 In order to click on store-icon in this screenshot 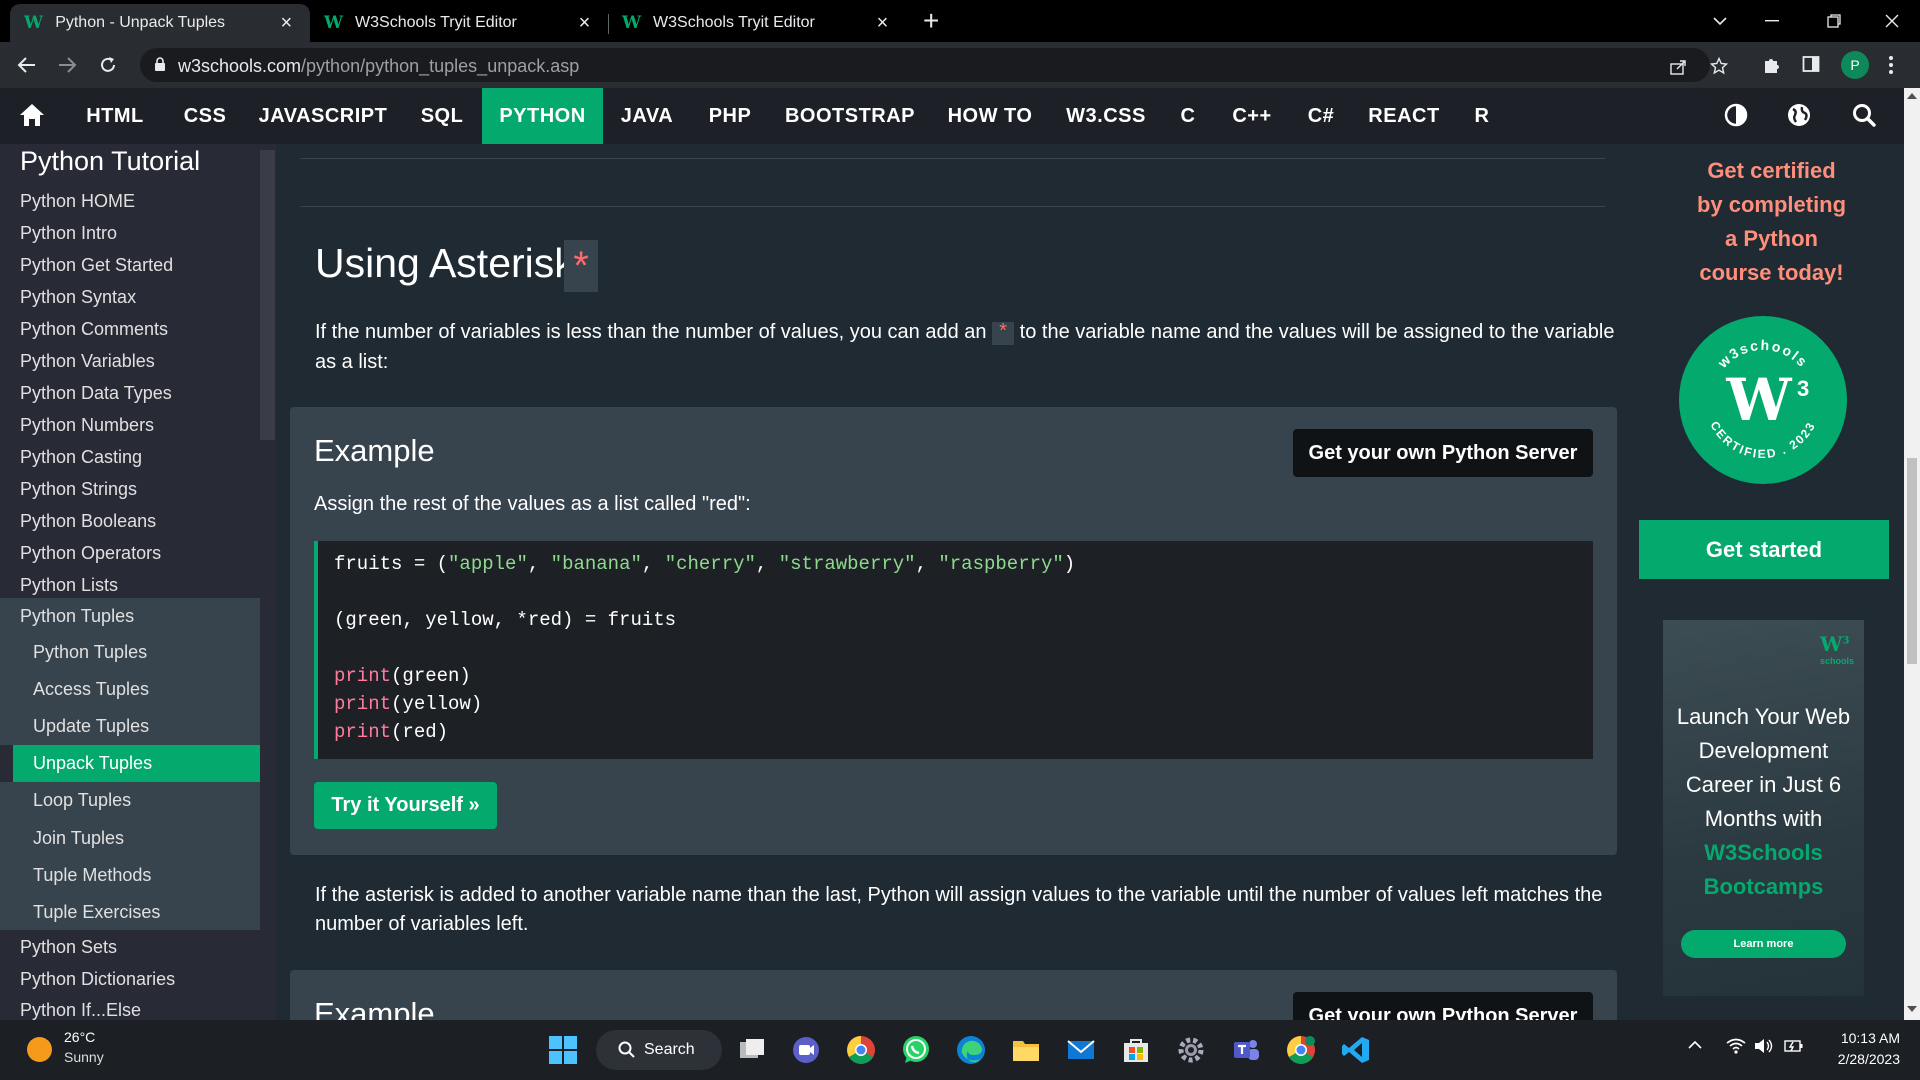, I will do `click(1137, 1051)`.